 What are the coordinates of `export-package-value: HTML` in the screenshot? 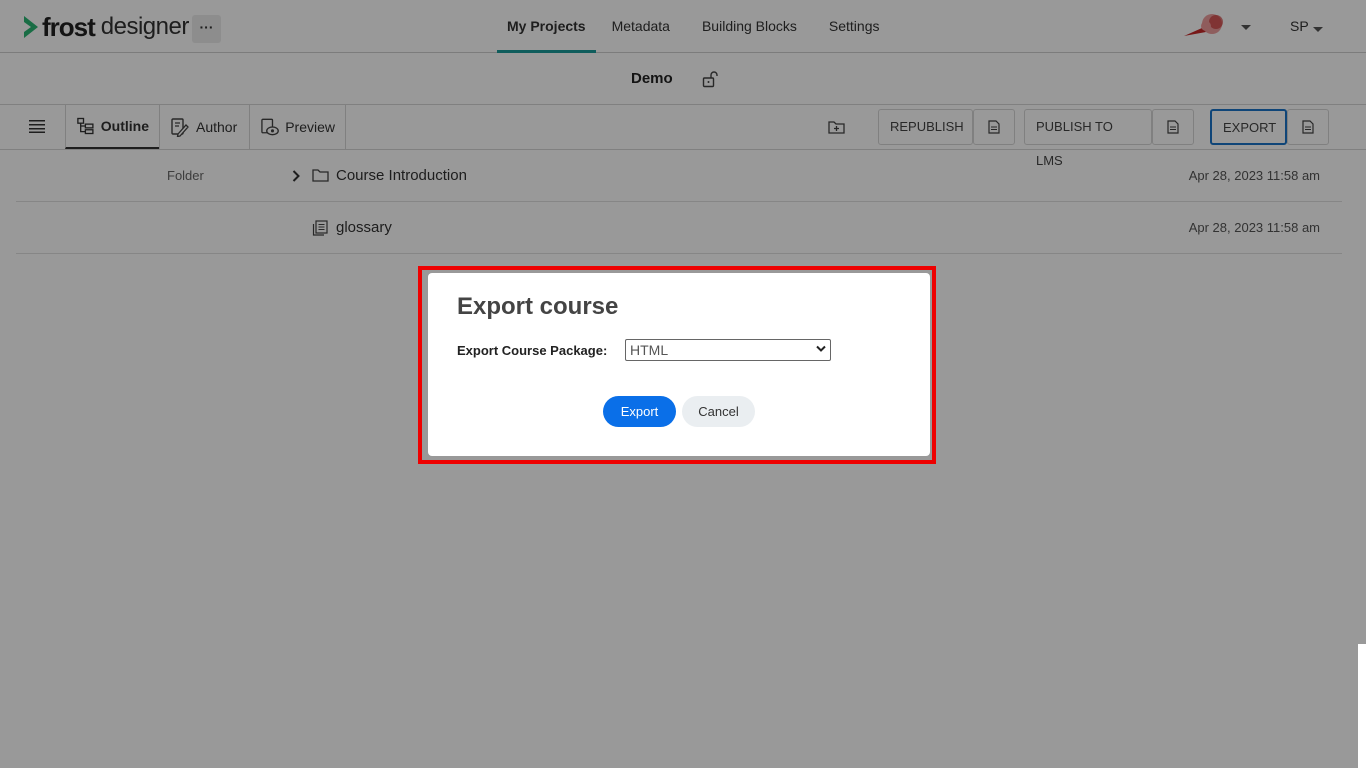 It's located at (649, 350).